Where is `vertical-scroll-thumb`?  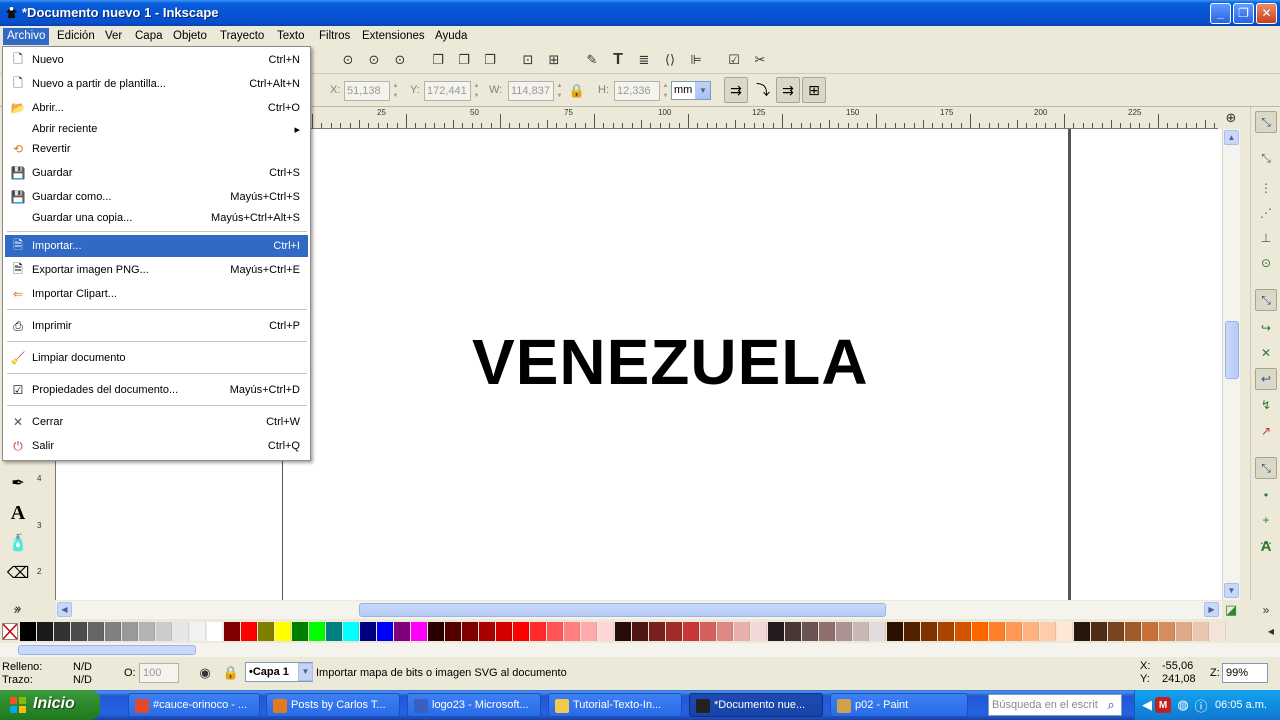 vertical-scroll-thumb is located at coordinates (1232, 350).